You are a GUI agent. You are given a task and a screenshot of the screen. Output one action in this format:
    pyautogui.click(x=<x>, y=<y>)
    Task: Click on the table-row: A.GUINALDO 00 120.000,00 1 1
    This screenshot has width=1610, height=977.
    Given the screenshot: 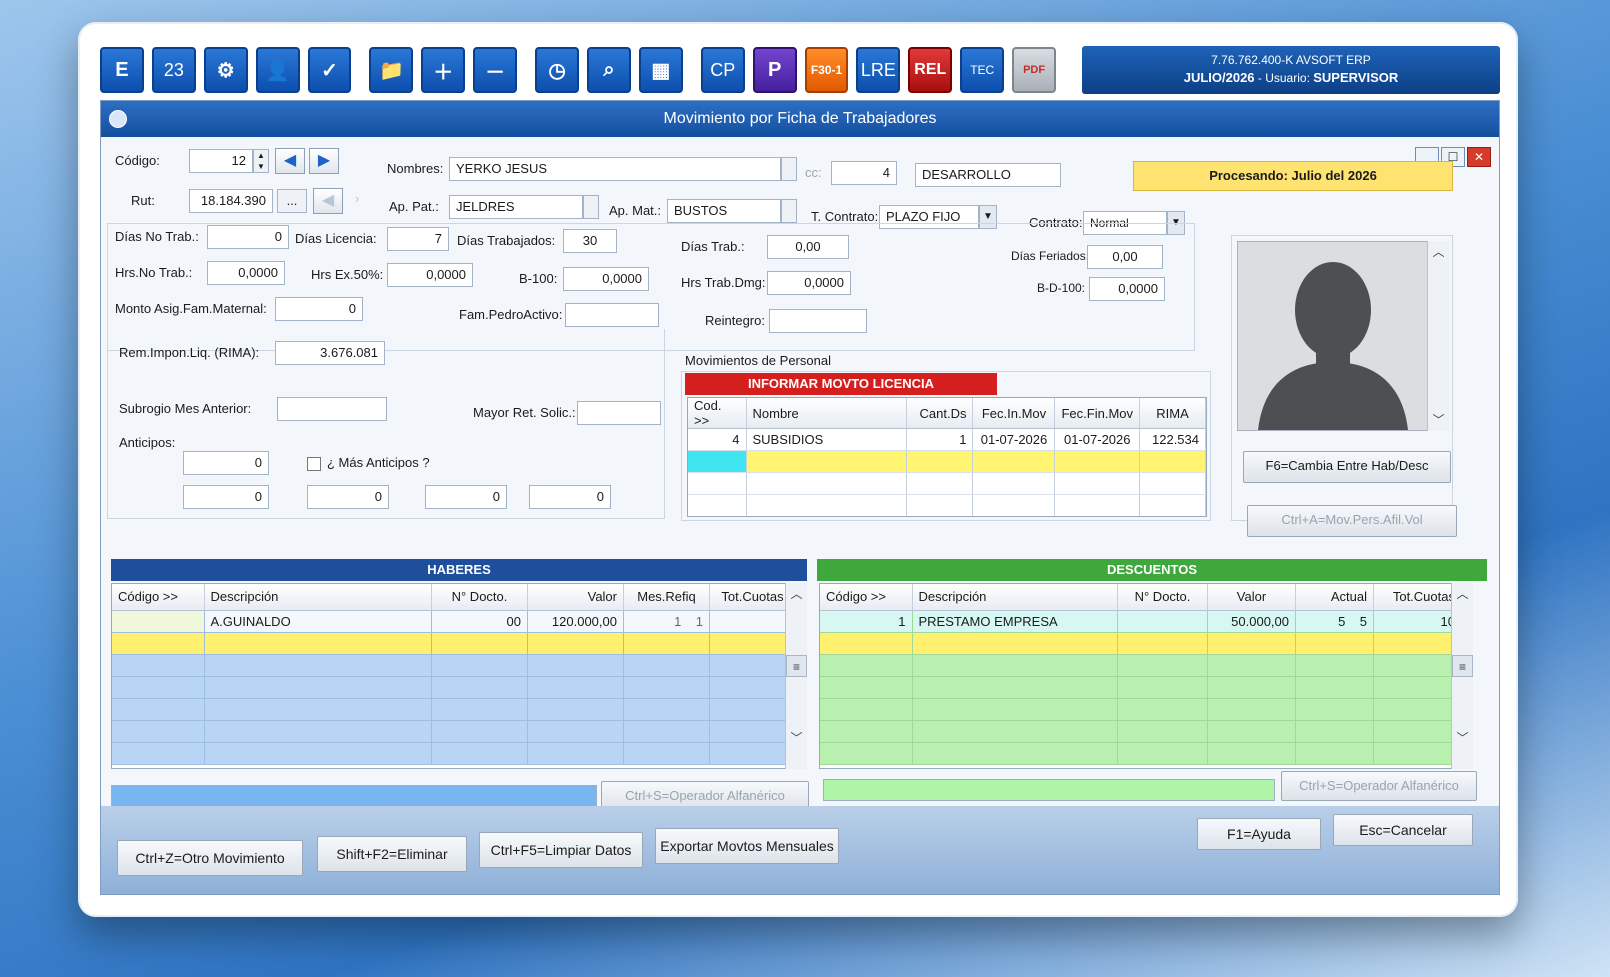 What is the action you would take?
    pyautogui.click(x=454, y=621)
    